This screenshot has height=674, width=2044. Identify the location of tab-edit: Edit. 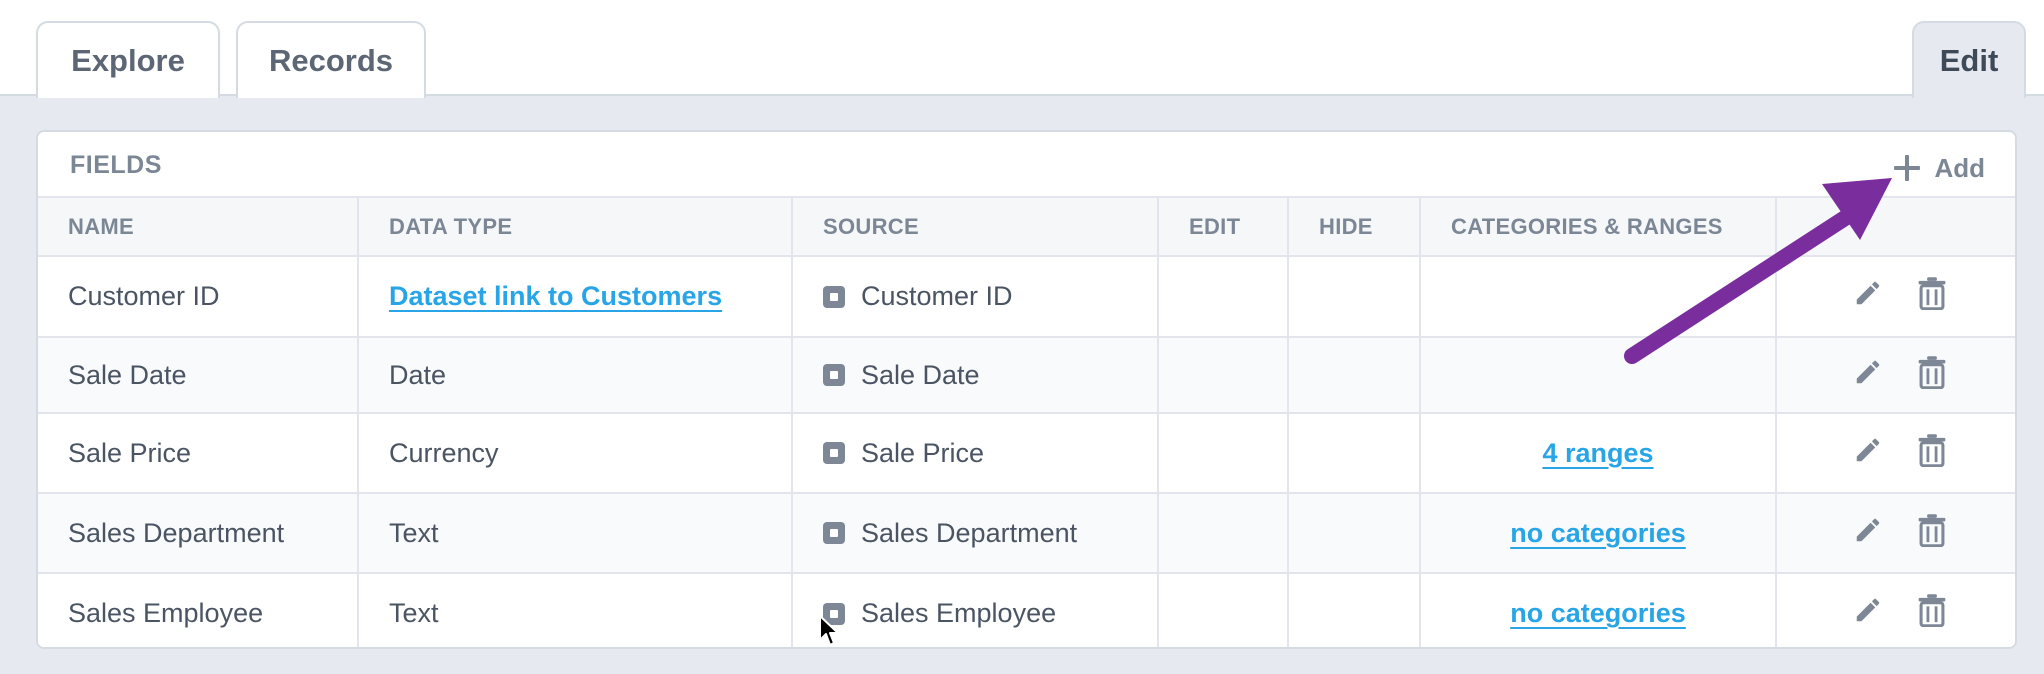
(1969, 59).